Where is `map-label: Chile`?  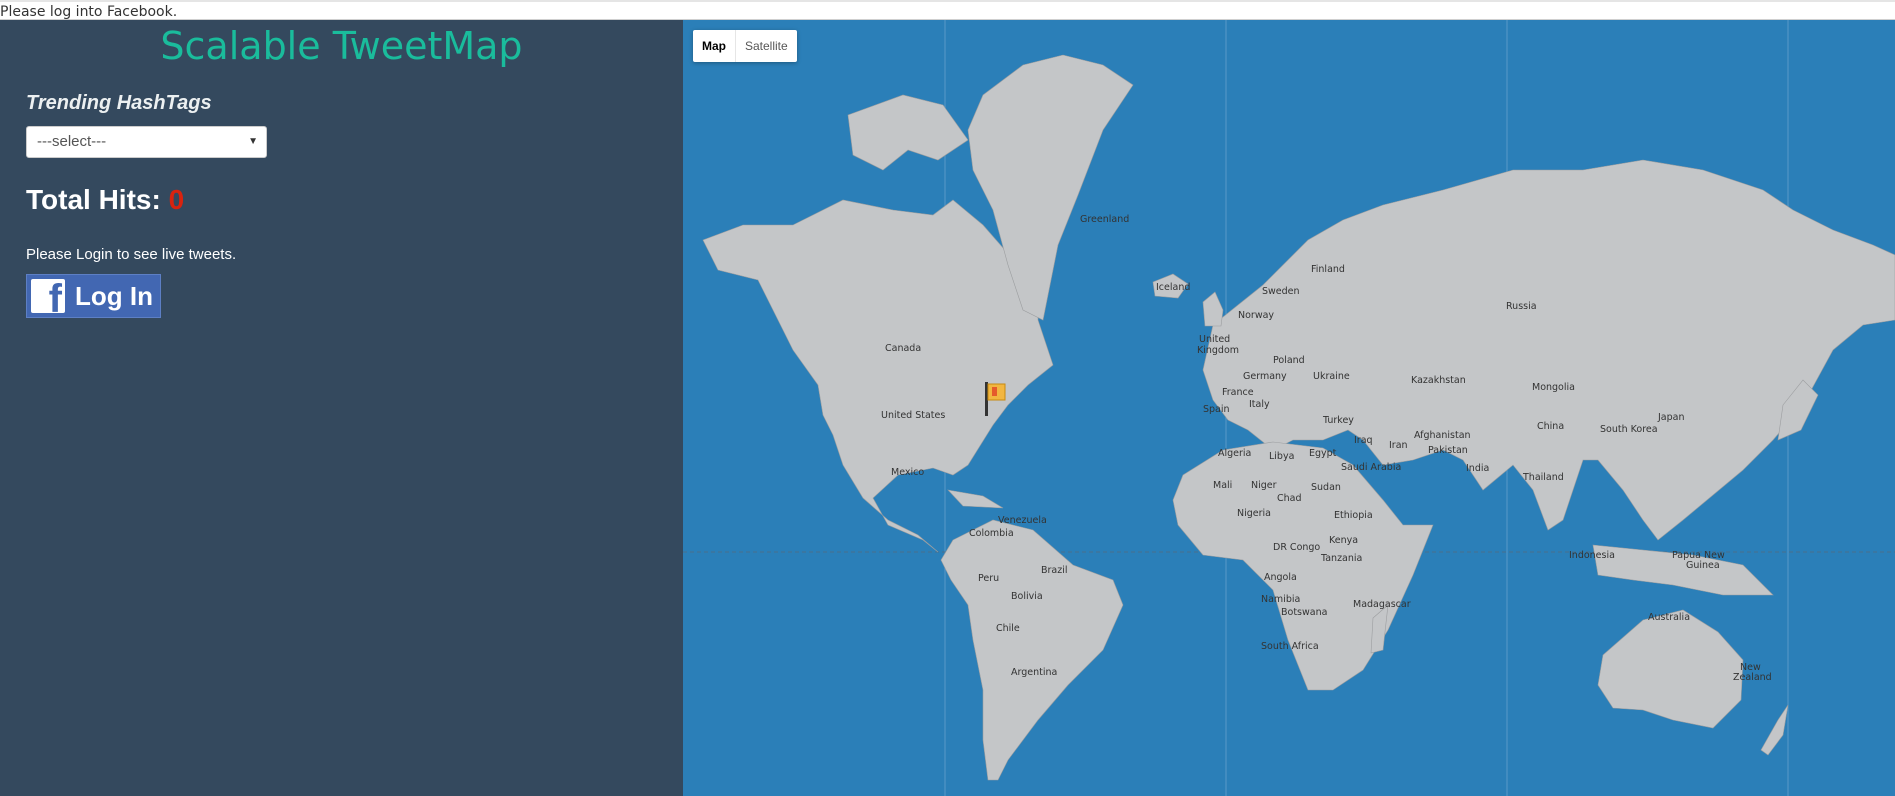 map-label: Chile is located at coordinates (1008, 628).